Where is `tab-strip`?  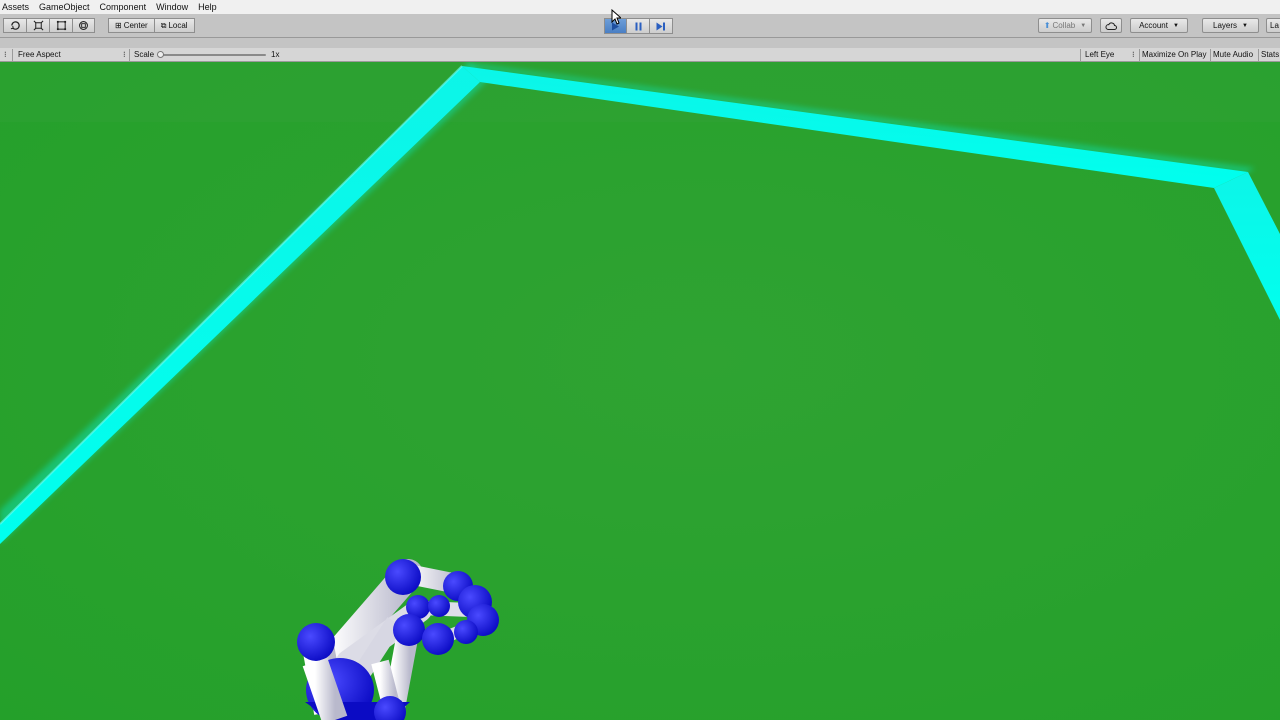
tab-strip is located at coordinates (640, 43).